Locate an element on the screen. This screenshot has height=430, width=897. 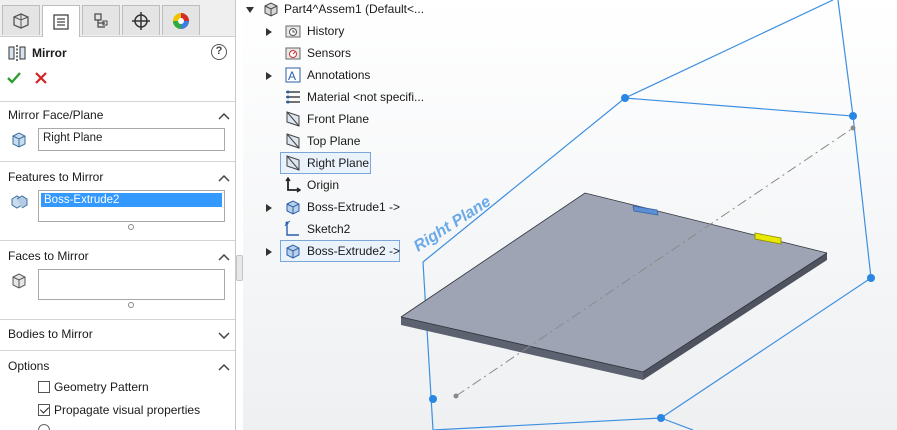
svg-text: A is located at coordinates (292, 76).